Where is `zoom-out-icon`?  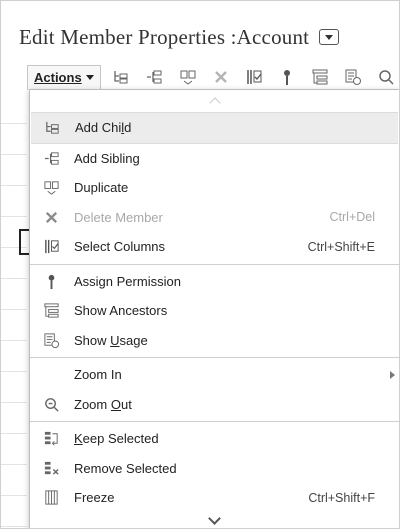
zoom-out-icon is located at coordinates (51, 404).